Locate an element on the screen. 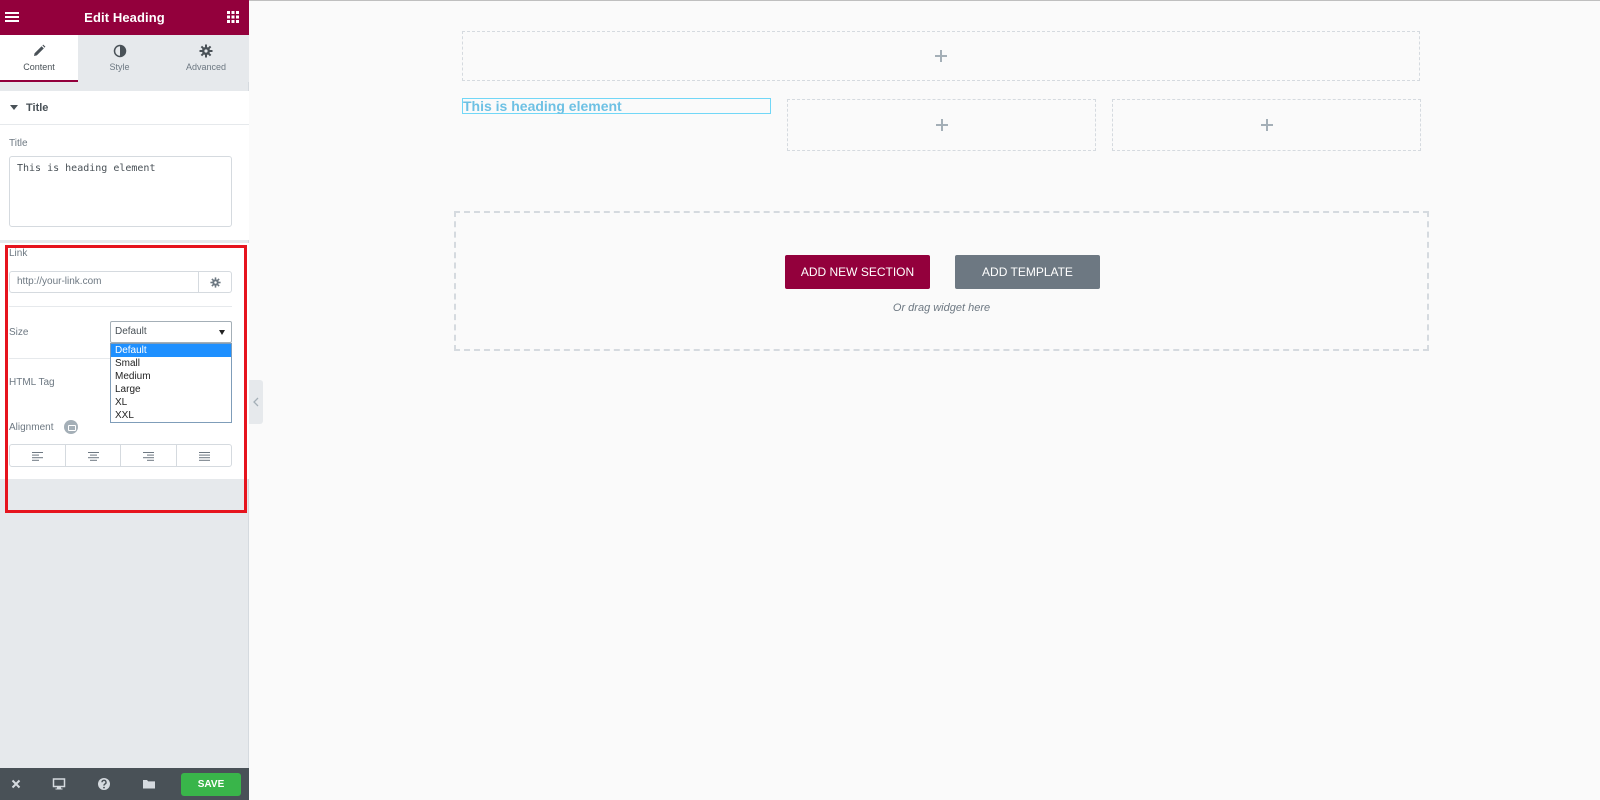 This screenshot has height=800, width=1600. align-left-button is located at coordinates (38, 455).